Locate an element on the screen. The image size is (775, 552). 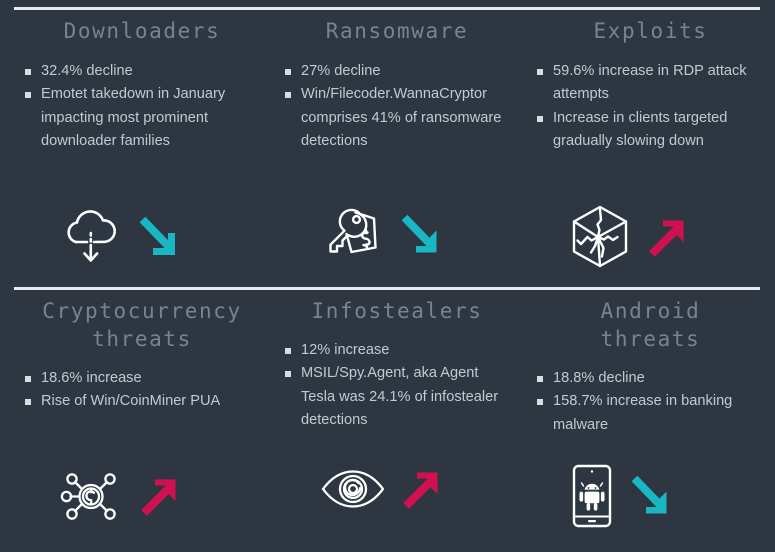
list-item: 18.8% decline is located at coordinates (650, 379).